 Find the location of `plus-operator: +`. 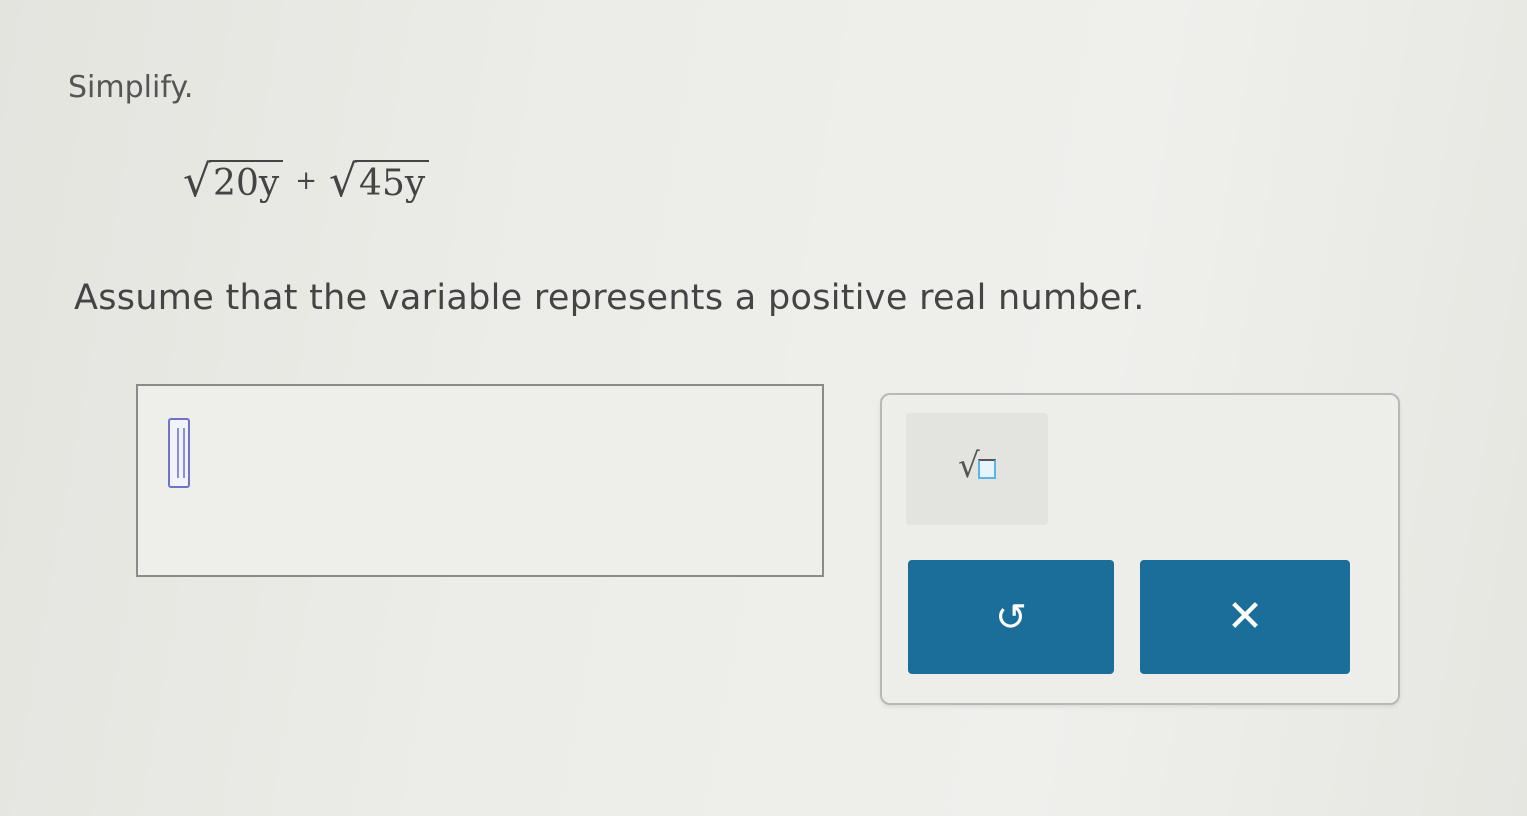

plus-operator: + is located at coordinates (306, 181).